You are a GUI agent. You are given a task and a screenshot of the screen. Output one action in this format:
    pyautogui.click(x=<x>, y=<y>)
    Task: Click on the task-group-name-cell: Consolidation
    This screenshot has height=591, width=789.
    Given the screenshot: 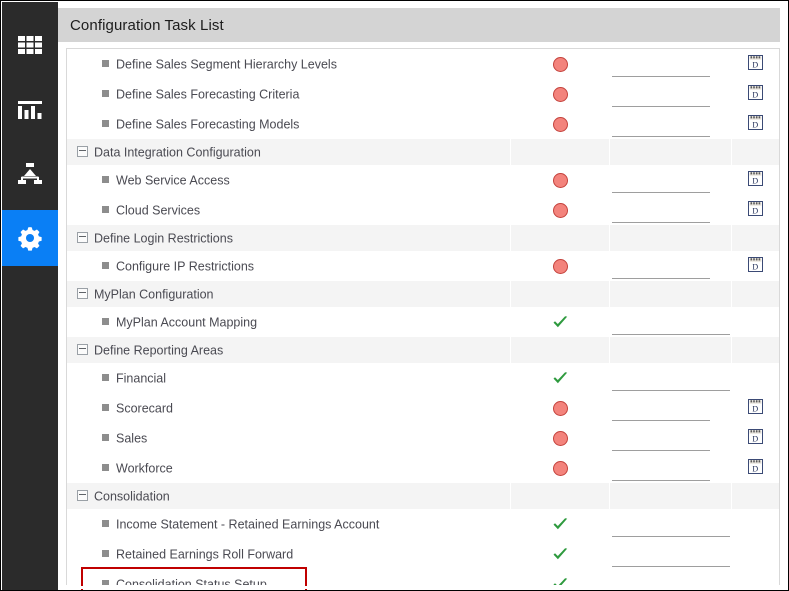 What is the action you would take?
    pyautogui.click(x=289, y=496)
    